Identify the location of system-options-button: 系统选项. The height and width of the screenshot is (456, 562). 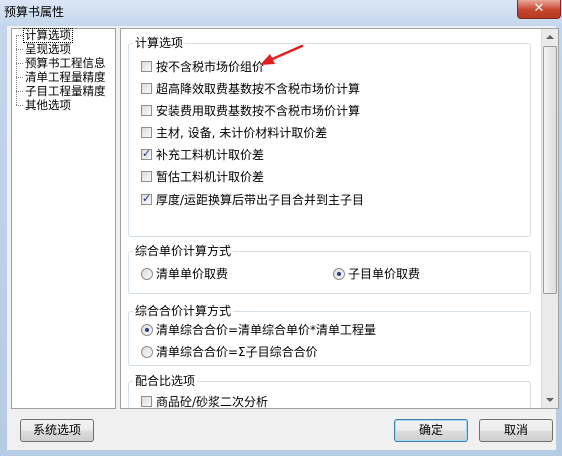
(57, 430).